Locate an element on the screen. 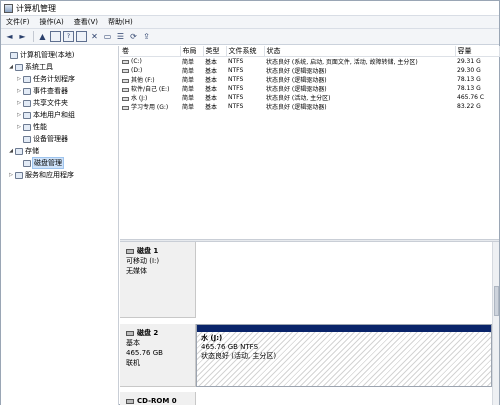 Image resolution: width=500 pixels, height=405 pixels. tree-item: 计算机管理(本地) is located at coordinates (38, 55).